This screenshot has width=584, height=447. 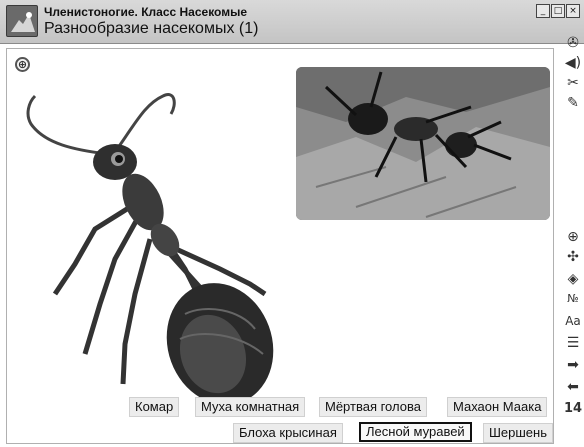 I want to click on maximize-button: □, so click(x=558, y=11).